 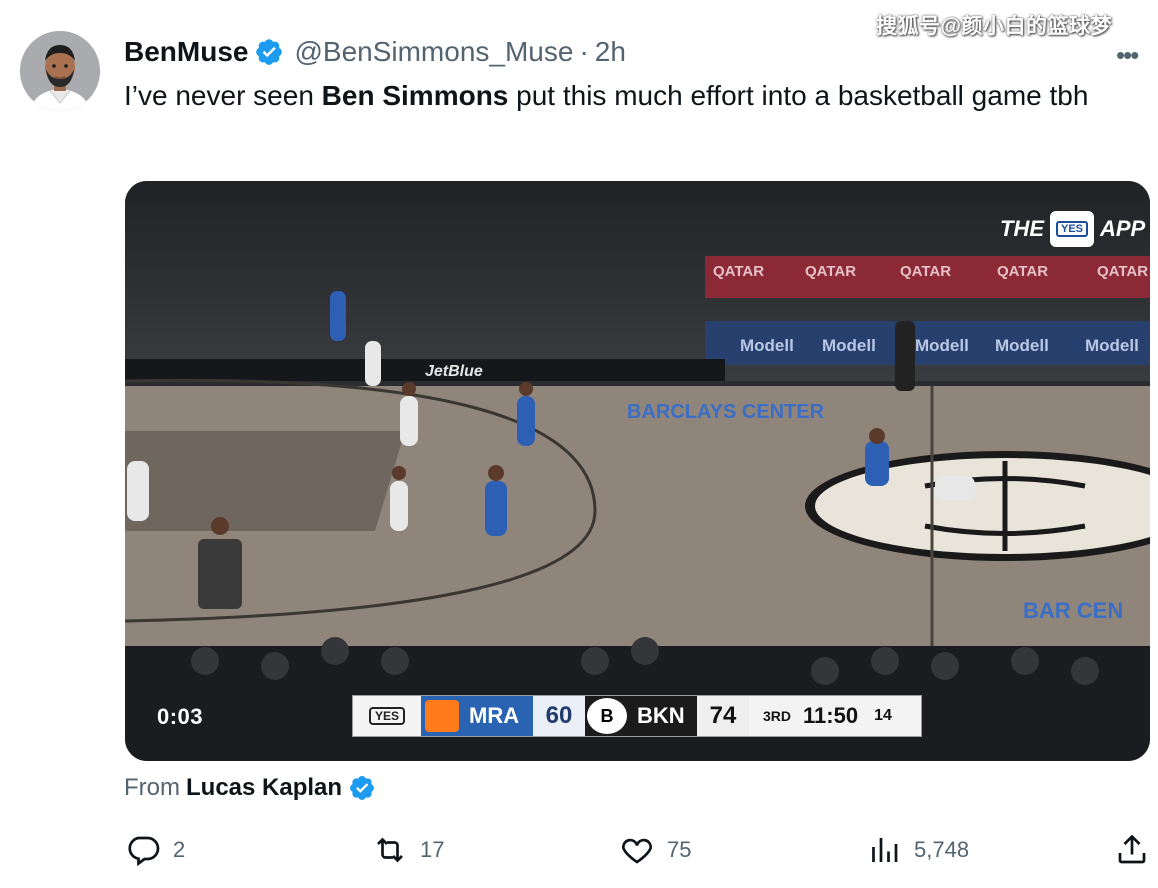 I want to click on app-logo-box: YES, so click(x=1072, y=229).